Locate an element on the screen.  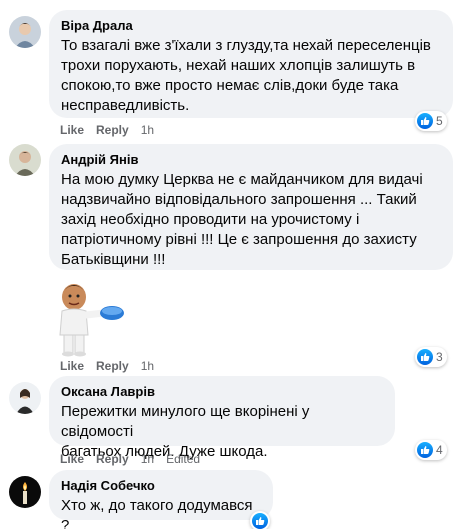
reaction-summary: 5 is located at coordinates (431, 121).